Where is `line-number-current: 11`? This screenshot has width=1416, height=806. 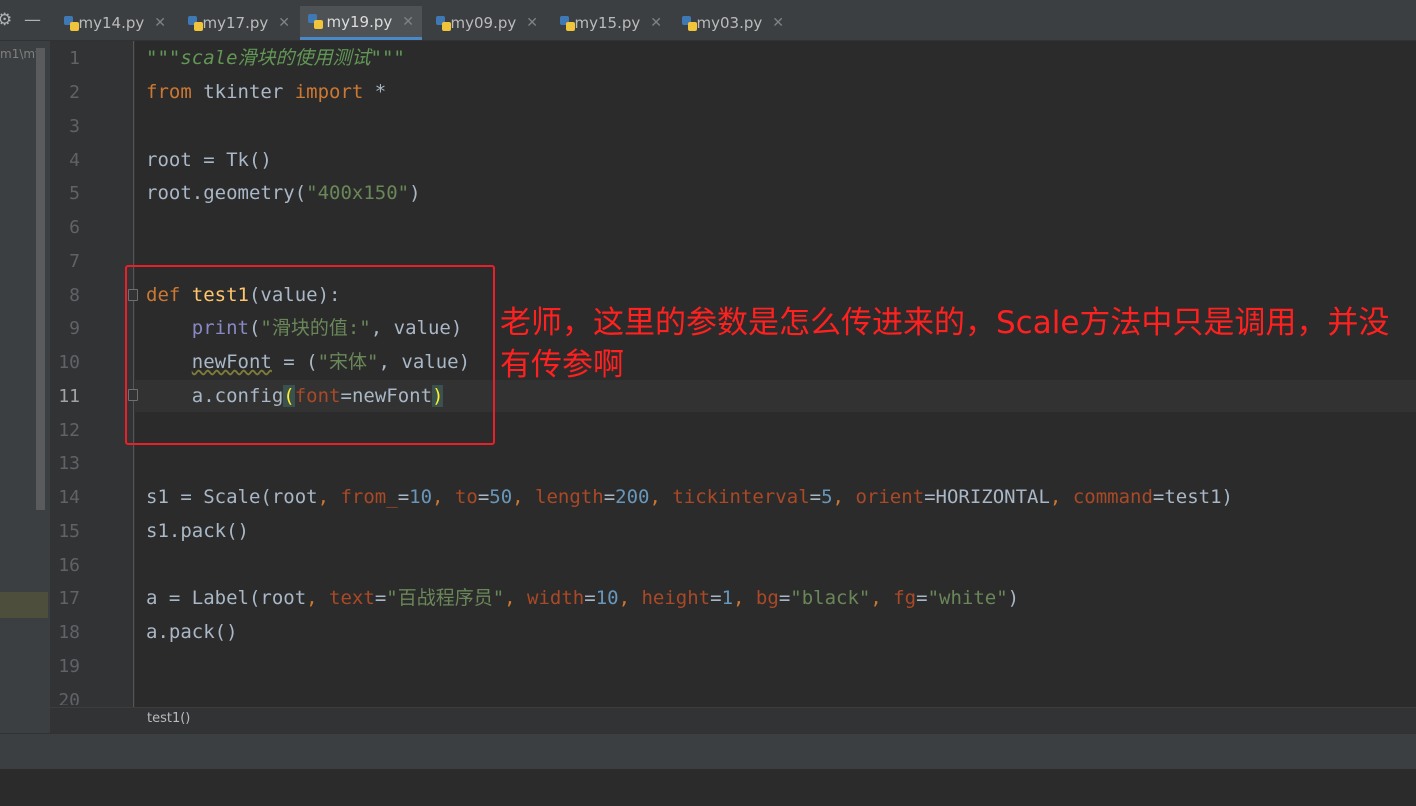
line-number-current: 11 is located at coordinates (69, 396).